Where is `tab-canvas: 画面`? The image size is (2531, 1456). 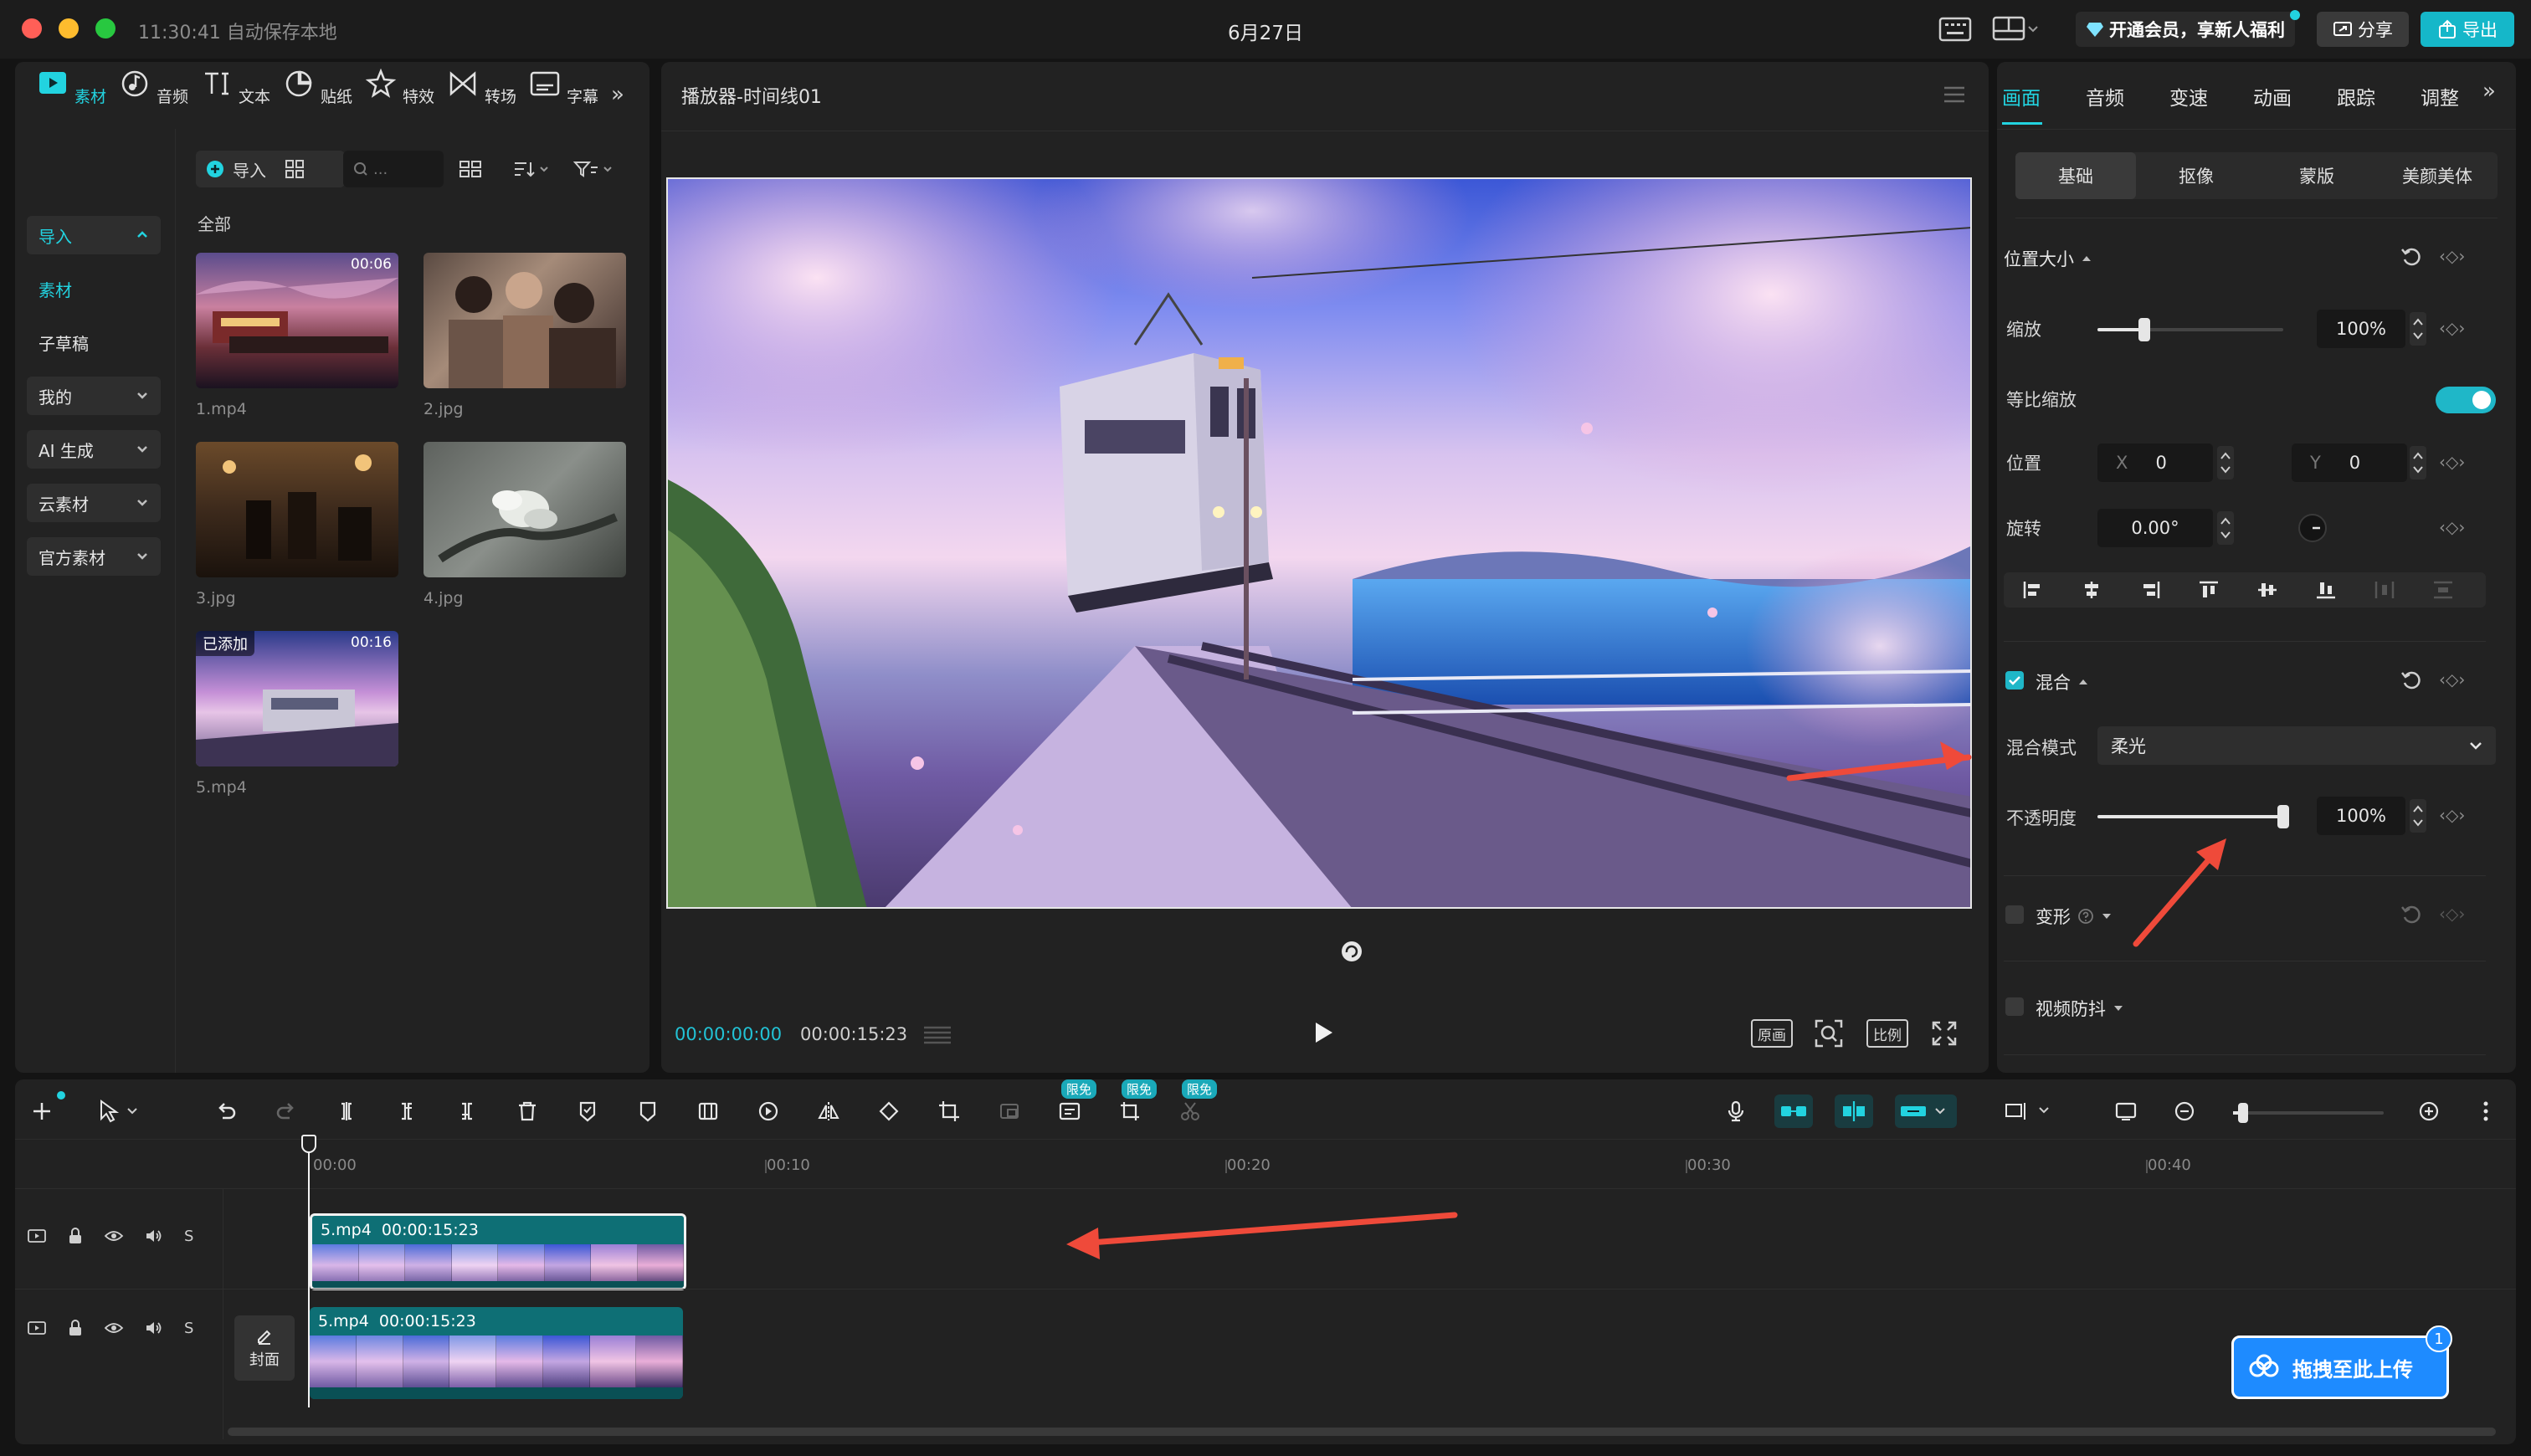 tab-canvas: 画面 is located at coordinates (2021, 96).